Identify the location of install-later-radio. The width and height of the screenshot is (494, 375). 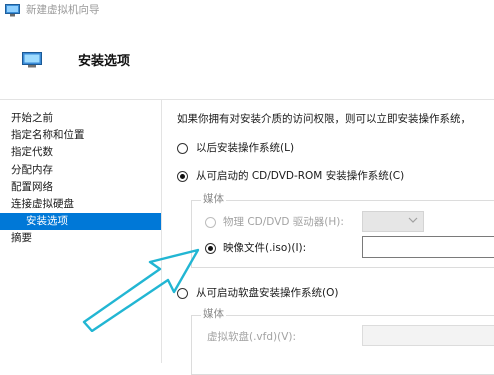
(182, 148).